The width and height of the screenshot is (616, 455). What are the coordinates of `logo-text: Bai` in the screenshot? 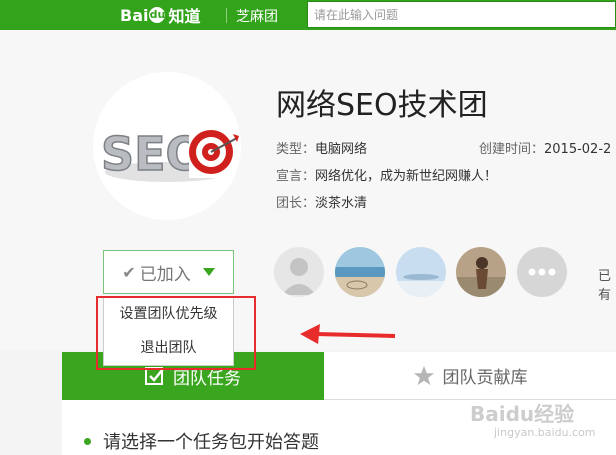 It's located at (134, 15).